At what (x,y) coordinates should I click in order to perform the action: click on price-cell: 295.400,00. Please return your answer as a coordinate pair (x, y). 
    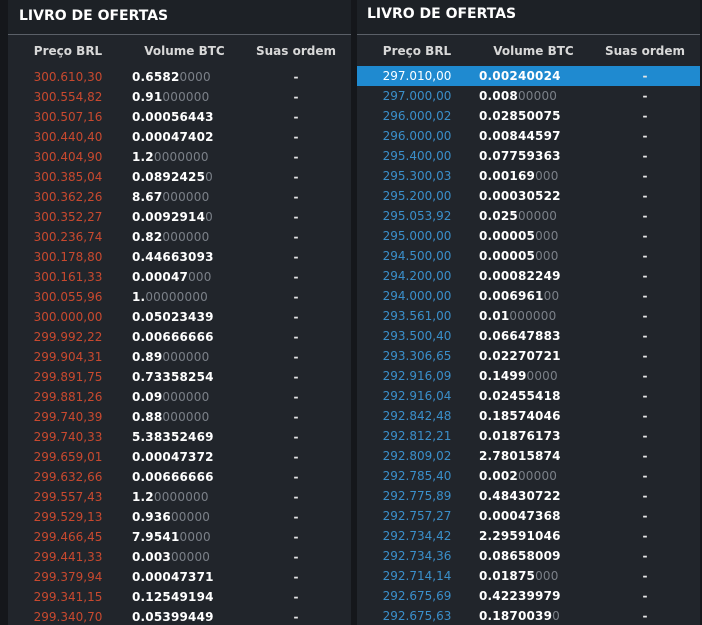
    Looking at the image, I should click on (417, 156).